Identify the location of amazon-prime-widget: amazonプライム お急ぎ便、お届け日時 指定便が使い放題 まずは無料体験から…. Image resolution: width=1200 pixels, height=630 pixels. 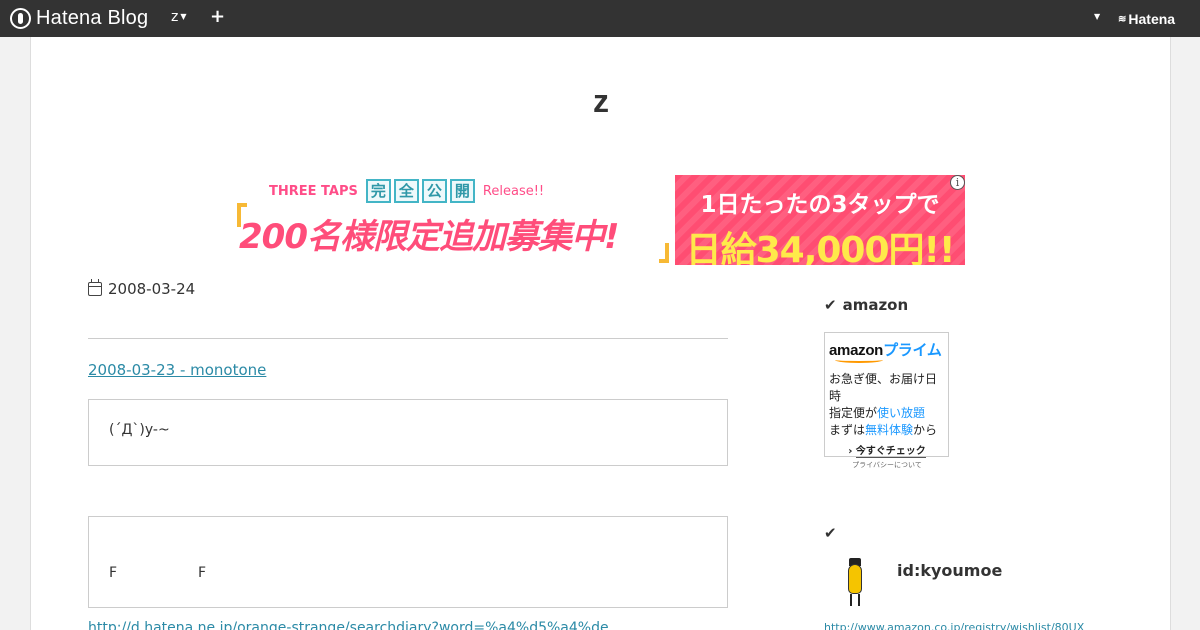
(886, 400).